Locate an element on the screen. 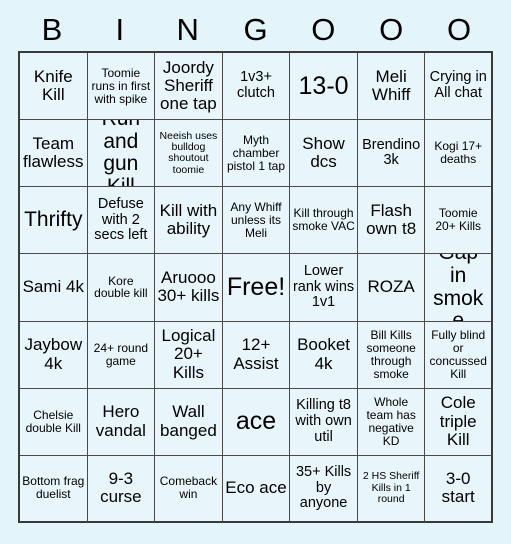 This screenshot has height=544, width=511. bingo-cell-label: Team flawless is located at coordinates (53, 152).